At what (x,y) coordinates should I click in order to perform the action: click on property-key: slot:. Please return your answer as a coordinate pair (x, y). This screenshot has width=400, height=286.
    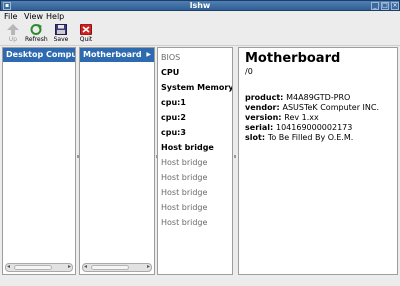
    Looking at the image, I should click on (256, 137).